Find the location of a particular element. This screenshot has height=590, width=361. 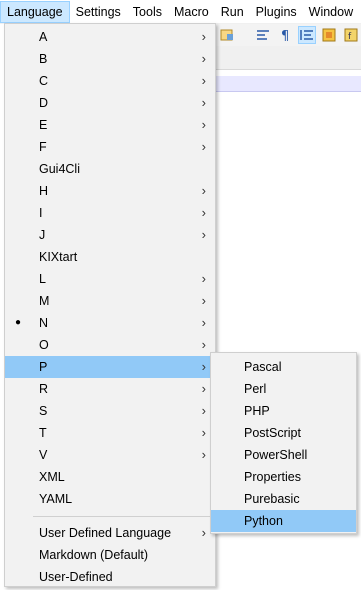

menu-tools: Tools is located at coordinates (147, 12).